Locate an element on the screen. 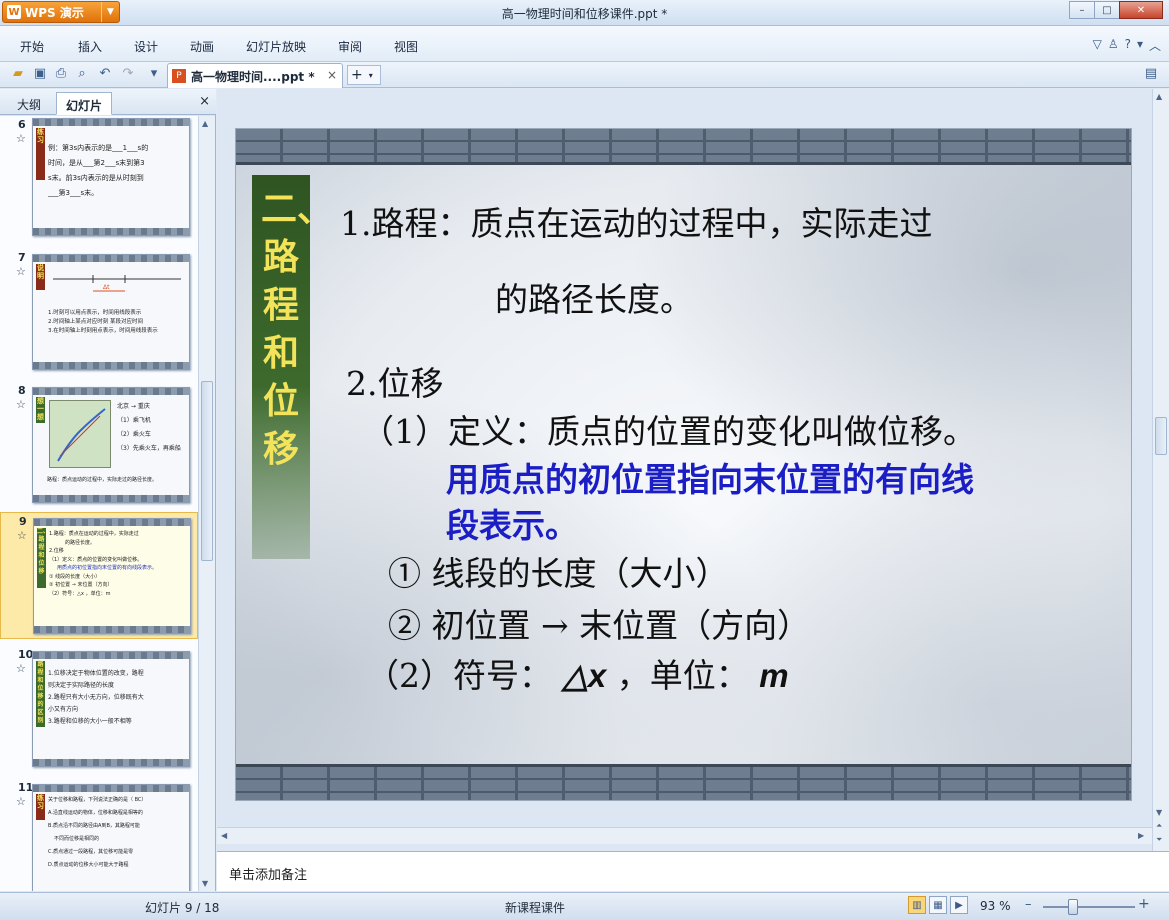 This screenshot has width=1169, height=920. slide-text-line: ② 初位置 → 末位置（方向） is located at coordinates (599, 623).